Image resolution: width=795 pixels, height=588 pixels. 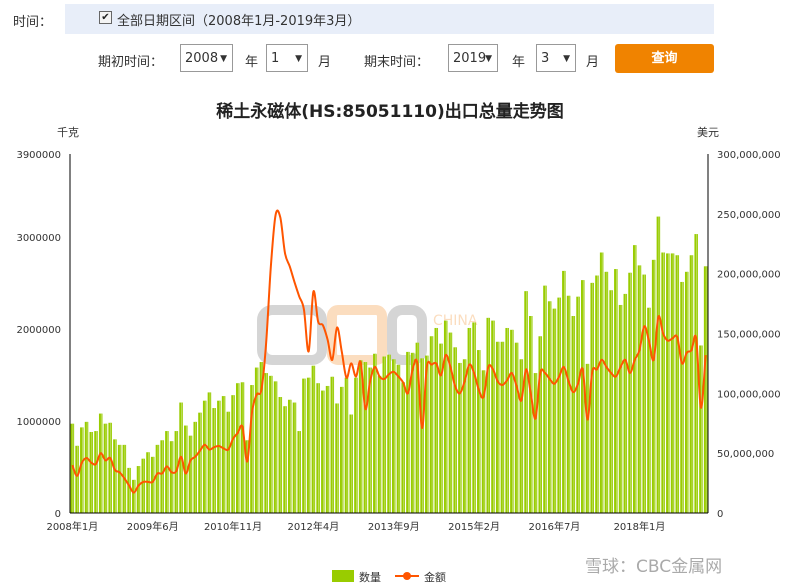 What do you see at coordinates (749, 275) in the screenshot?
I see `right-tick-label: 200,000,000` at bounding box center [749, 275].